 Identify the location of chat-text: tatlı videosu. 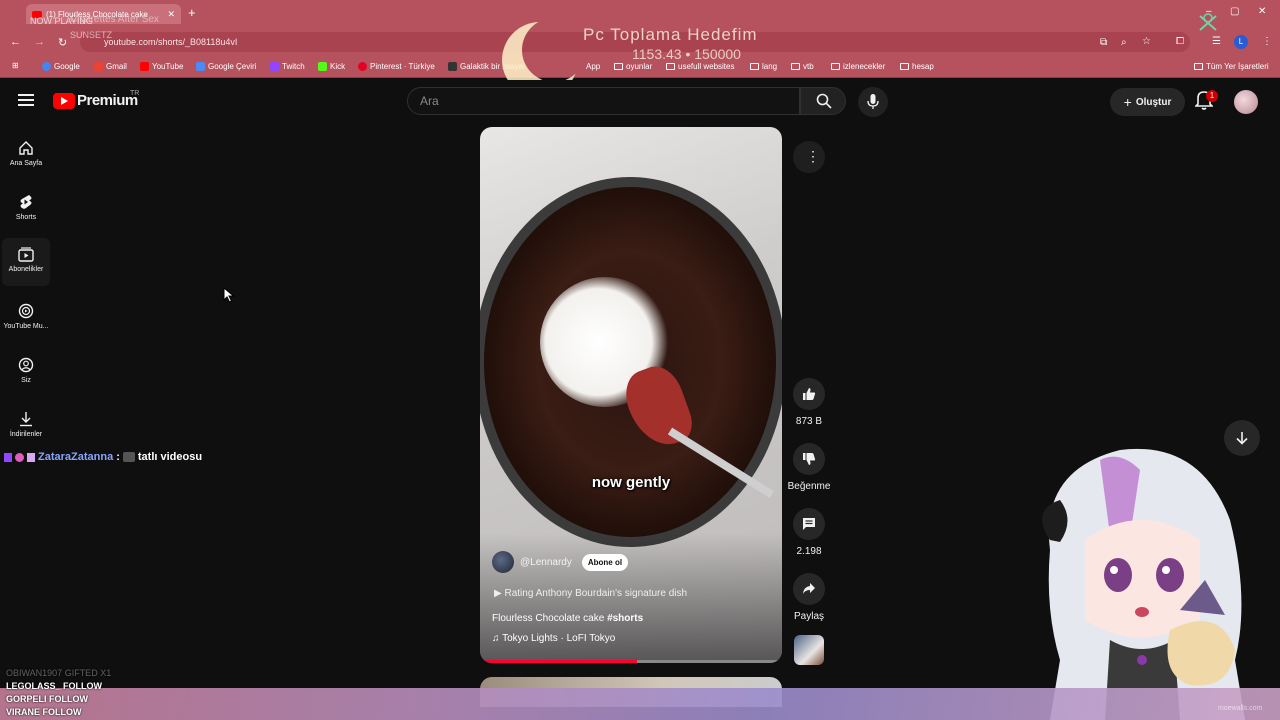
(170, 457).